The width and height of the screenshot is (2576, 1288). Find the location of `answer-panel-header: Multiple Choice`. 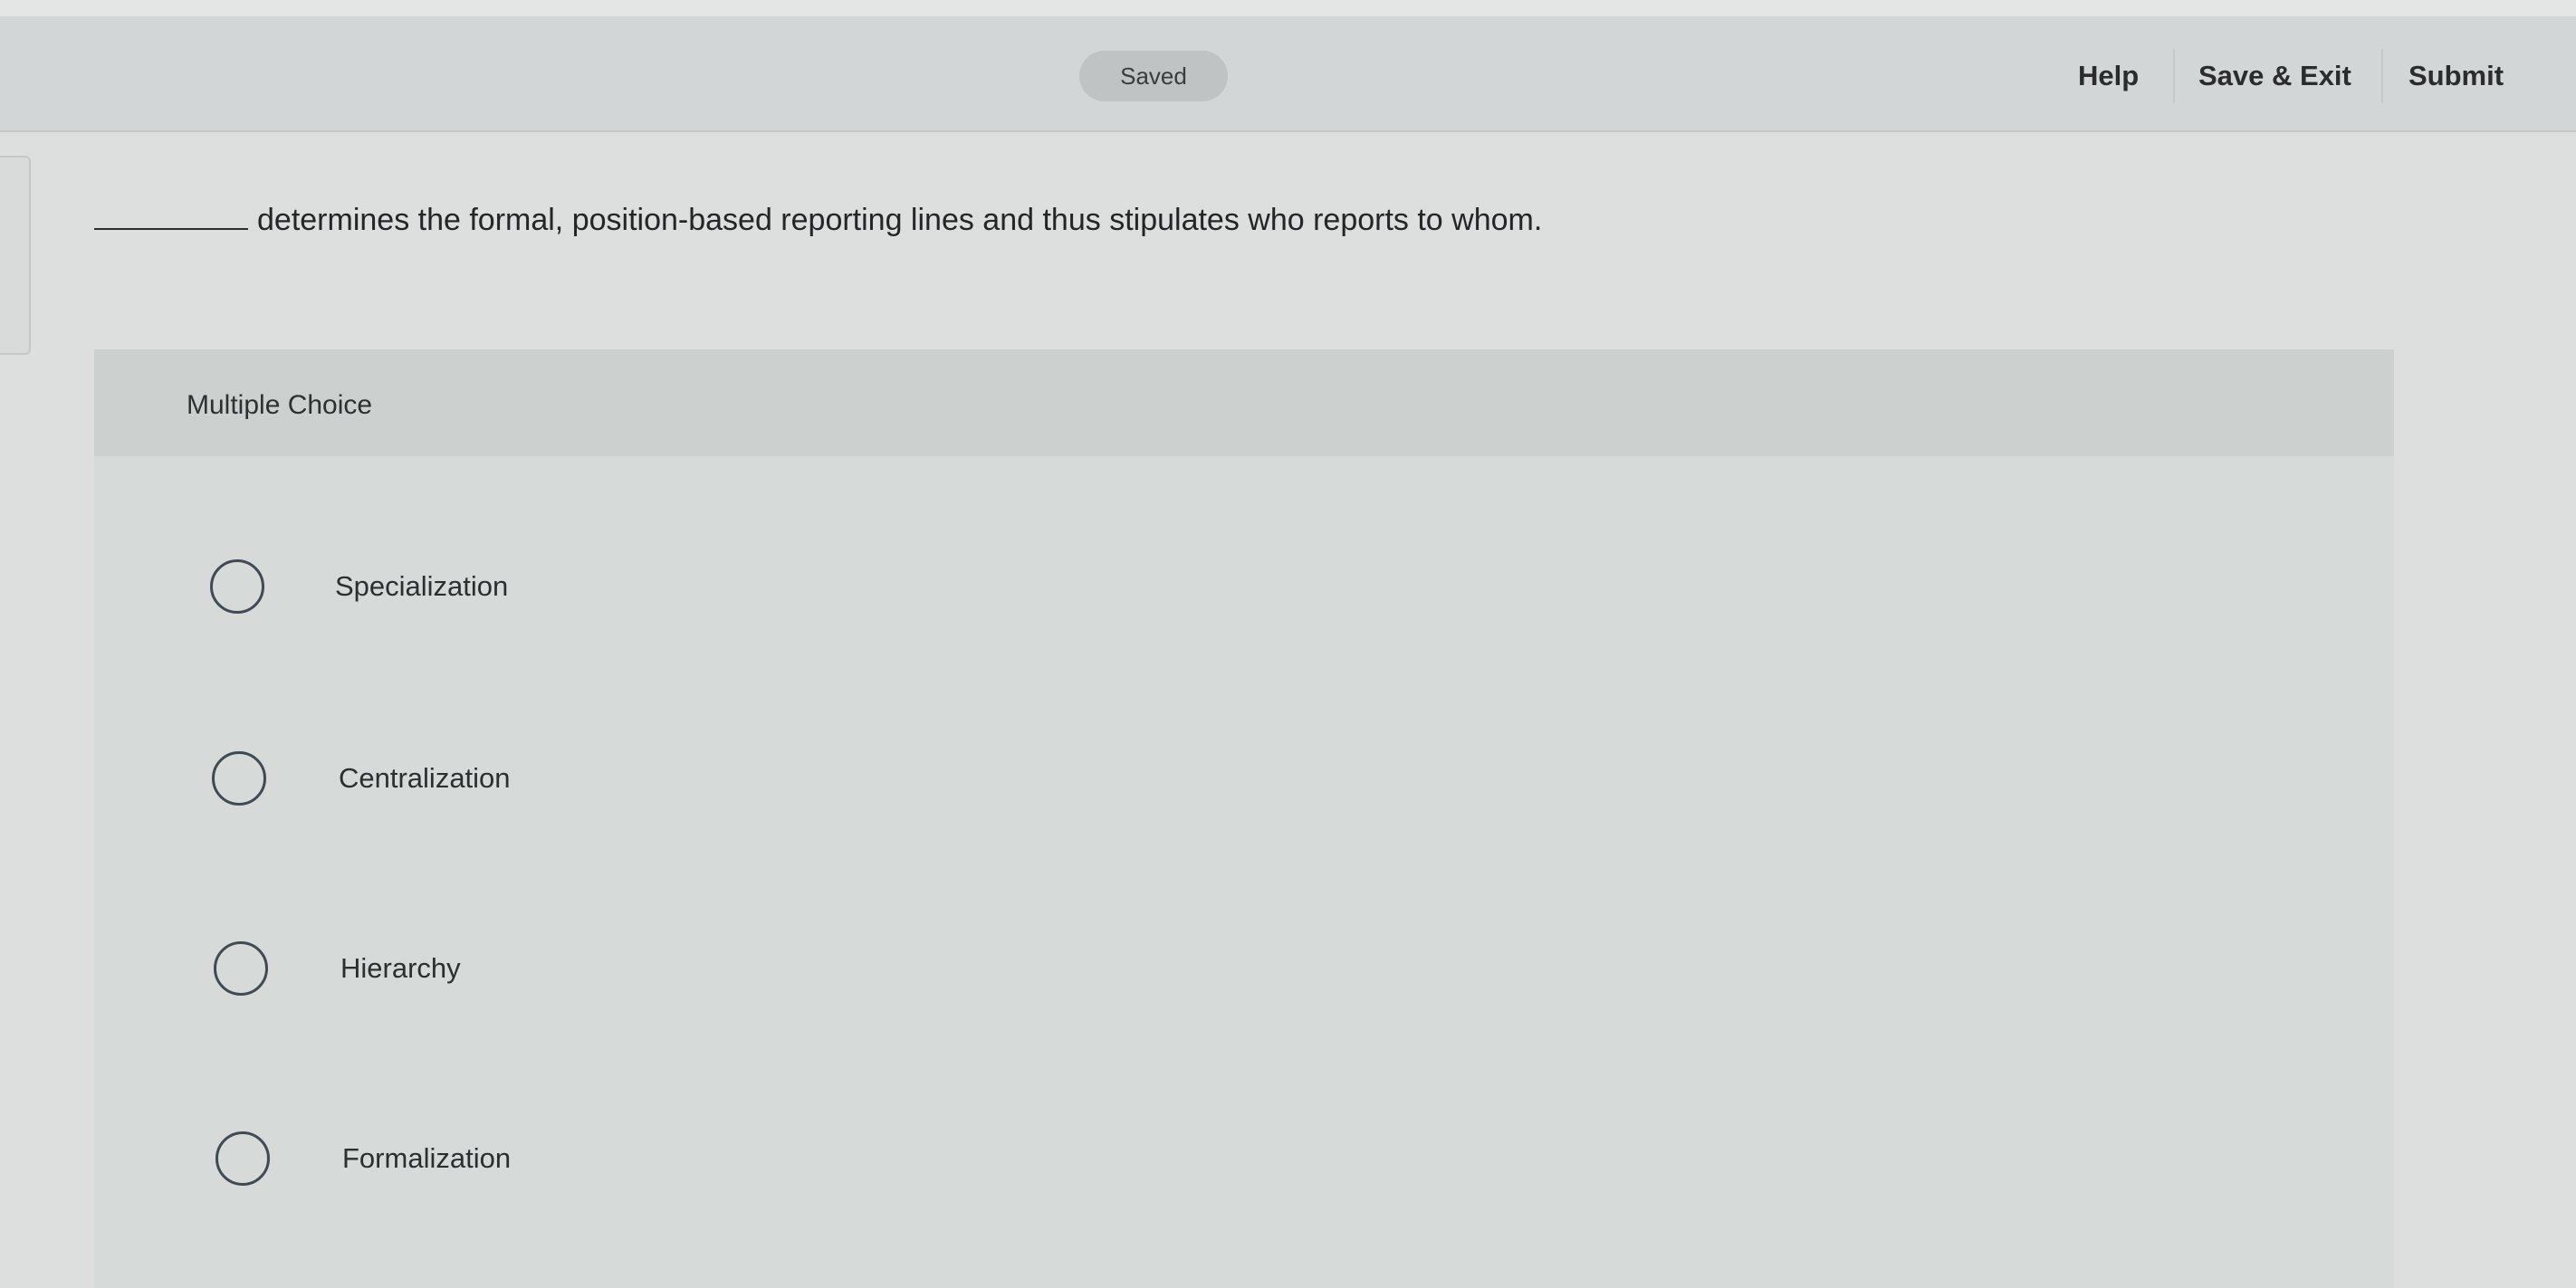

answer-panel-header: Multiple Choice is located at coordinates (1244, 403).